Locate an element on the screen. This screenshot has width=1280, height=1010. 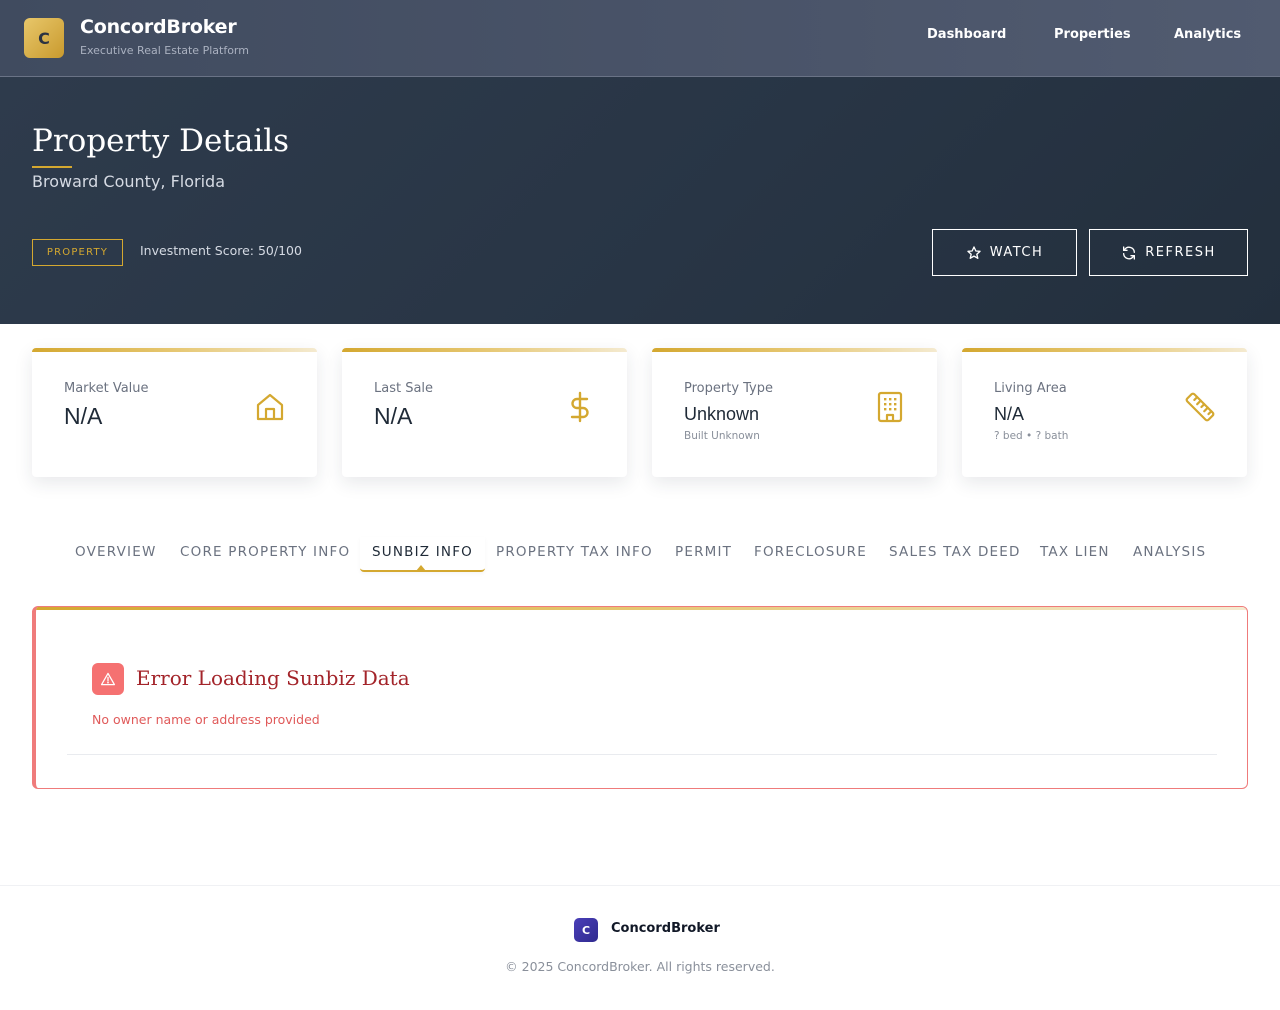
property-badge: PROPERTY is located at coordinates (77, 252).